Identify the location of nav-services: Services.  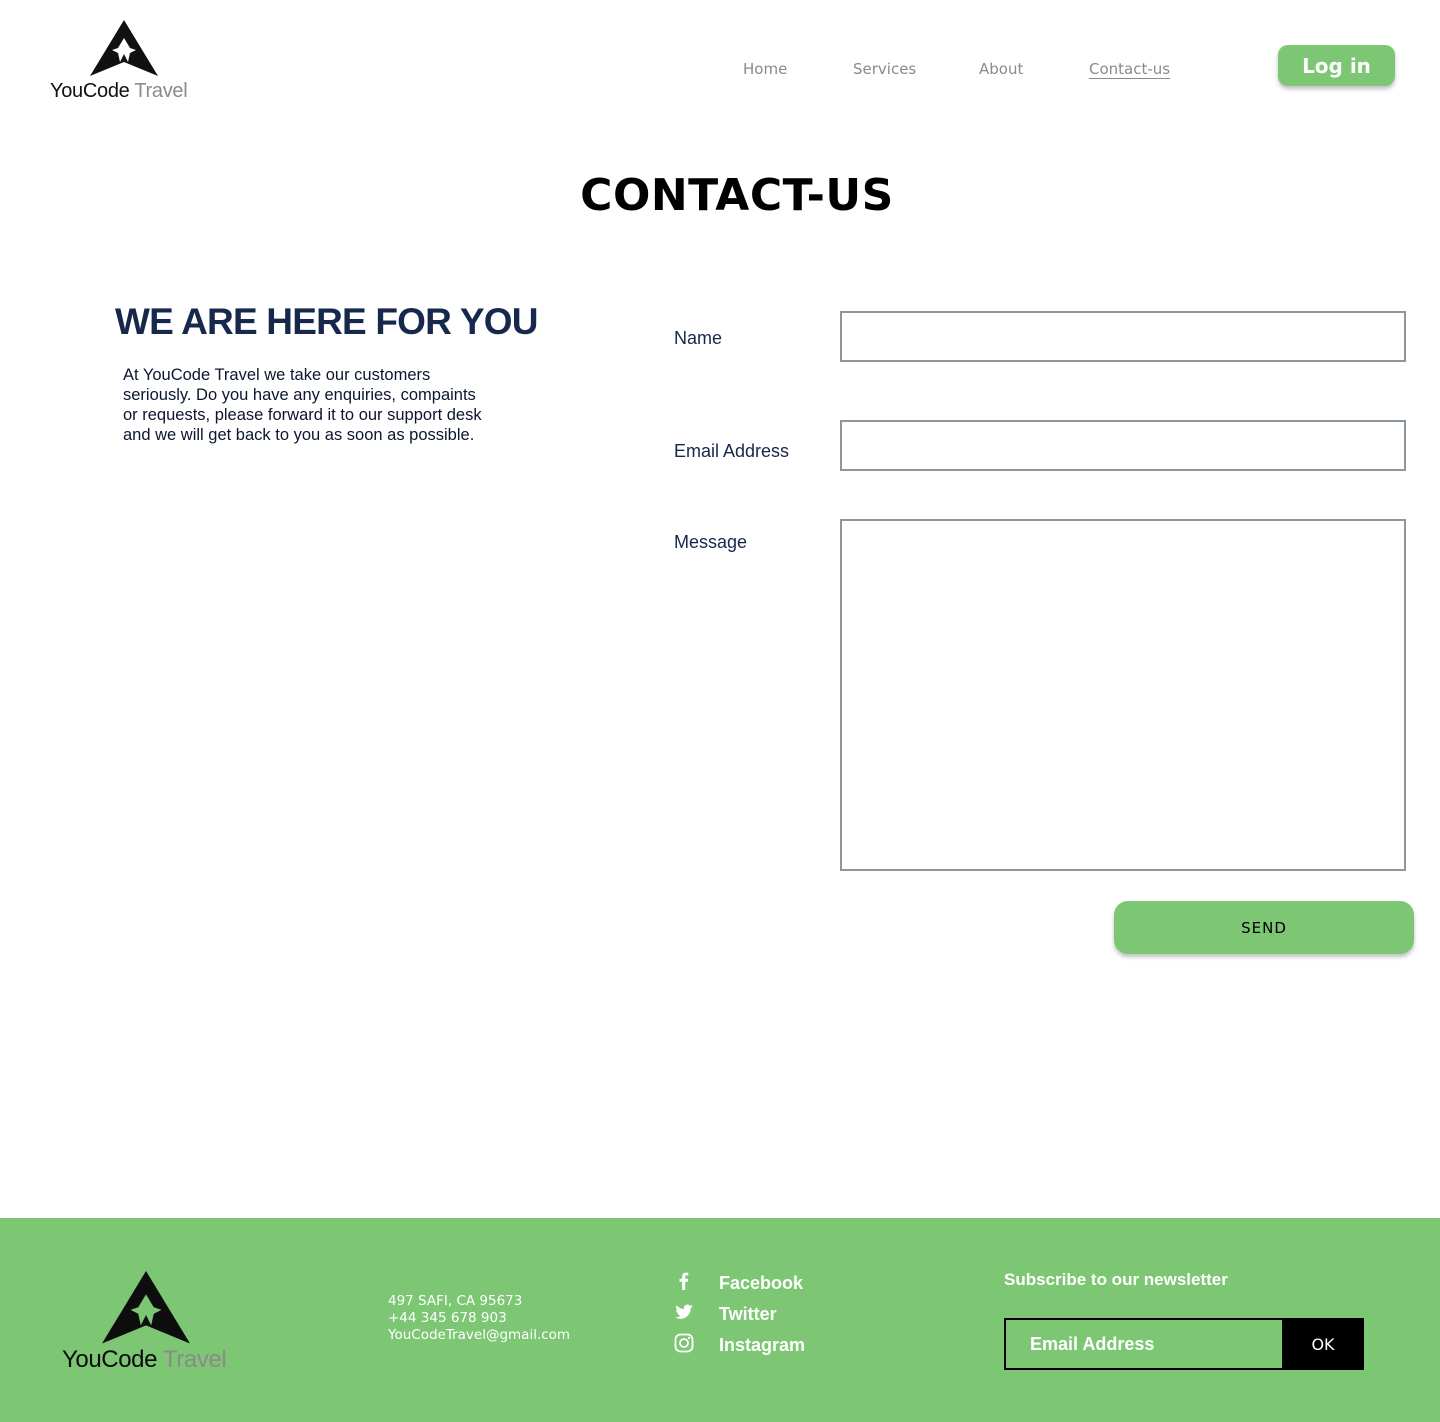
(884, 69).